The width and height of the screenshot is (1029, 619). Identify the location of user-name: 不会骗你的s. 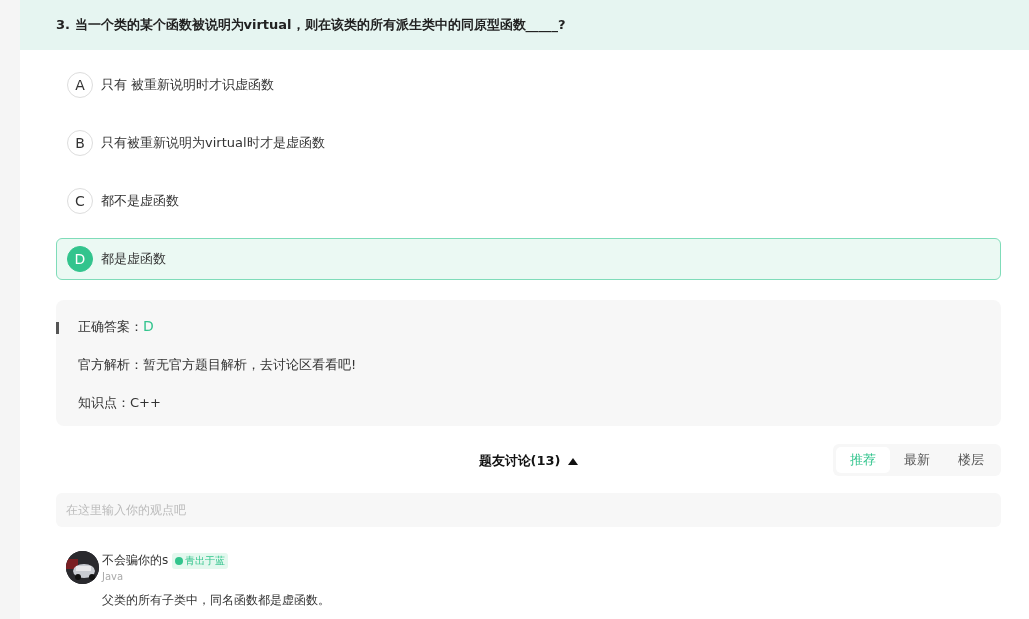
(135, 561).